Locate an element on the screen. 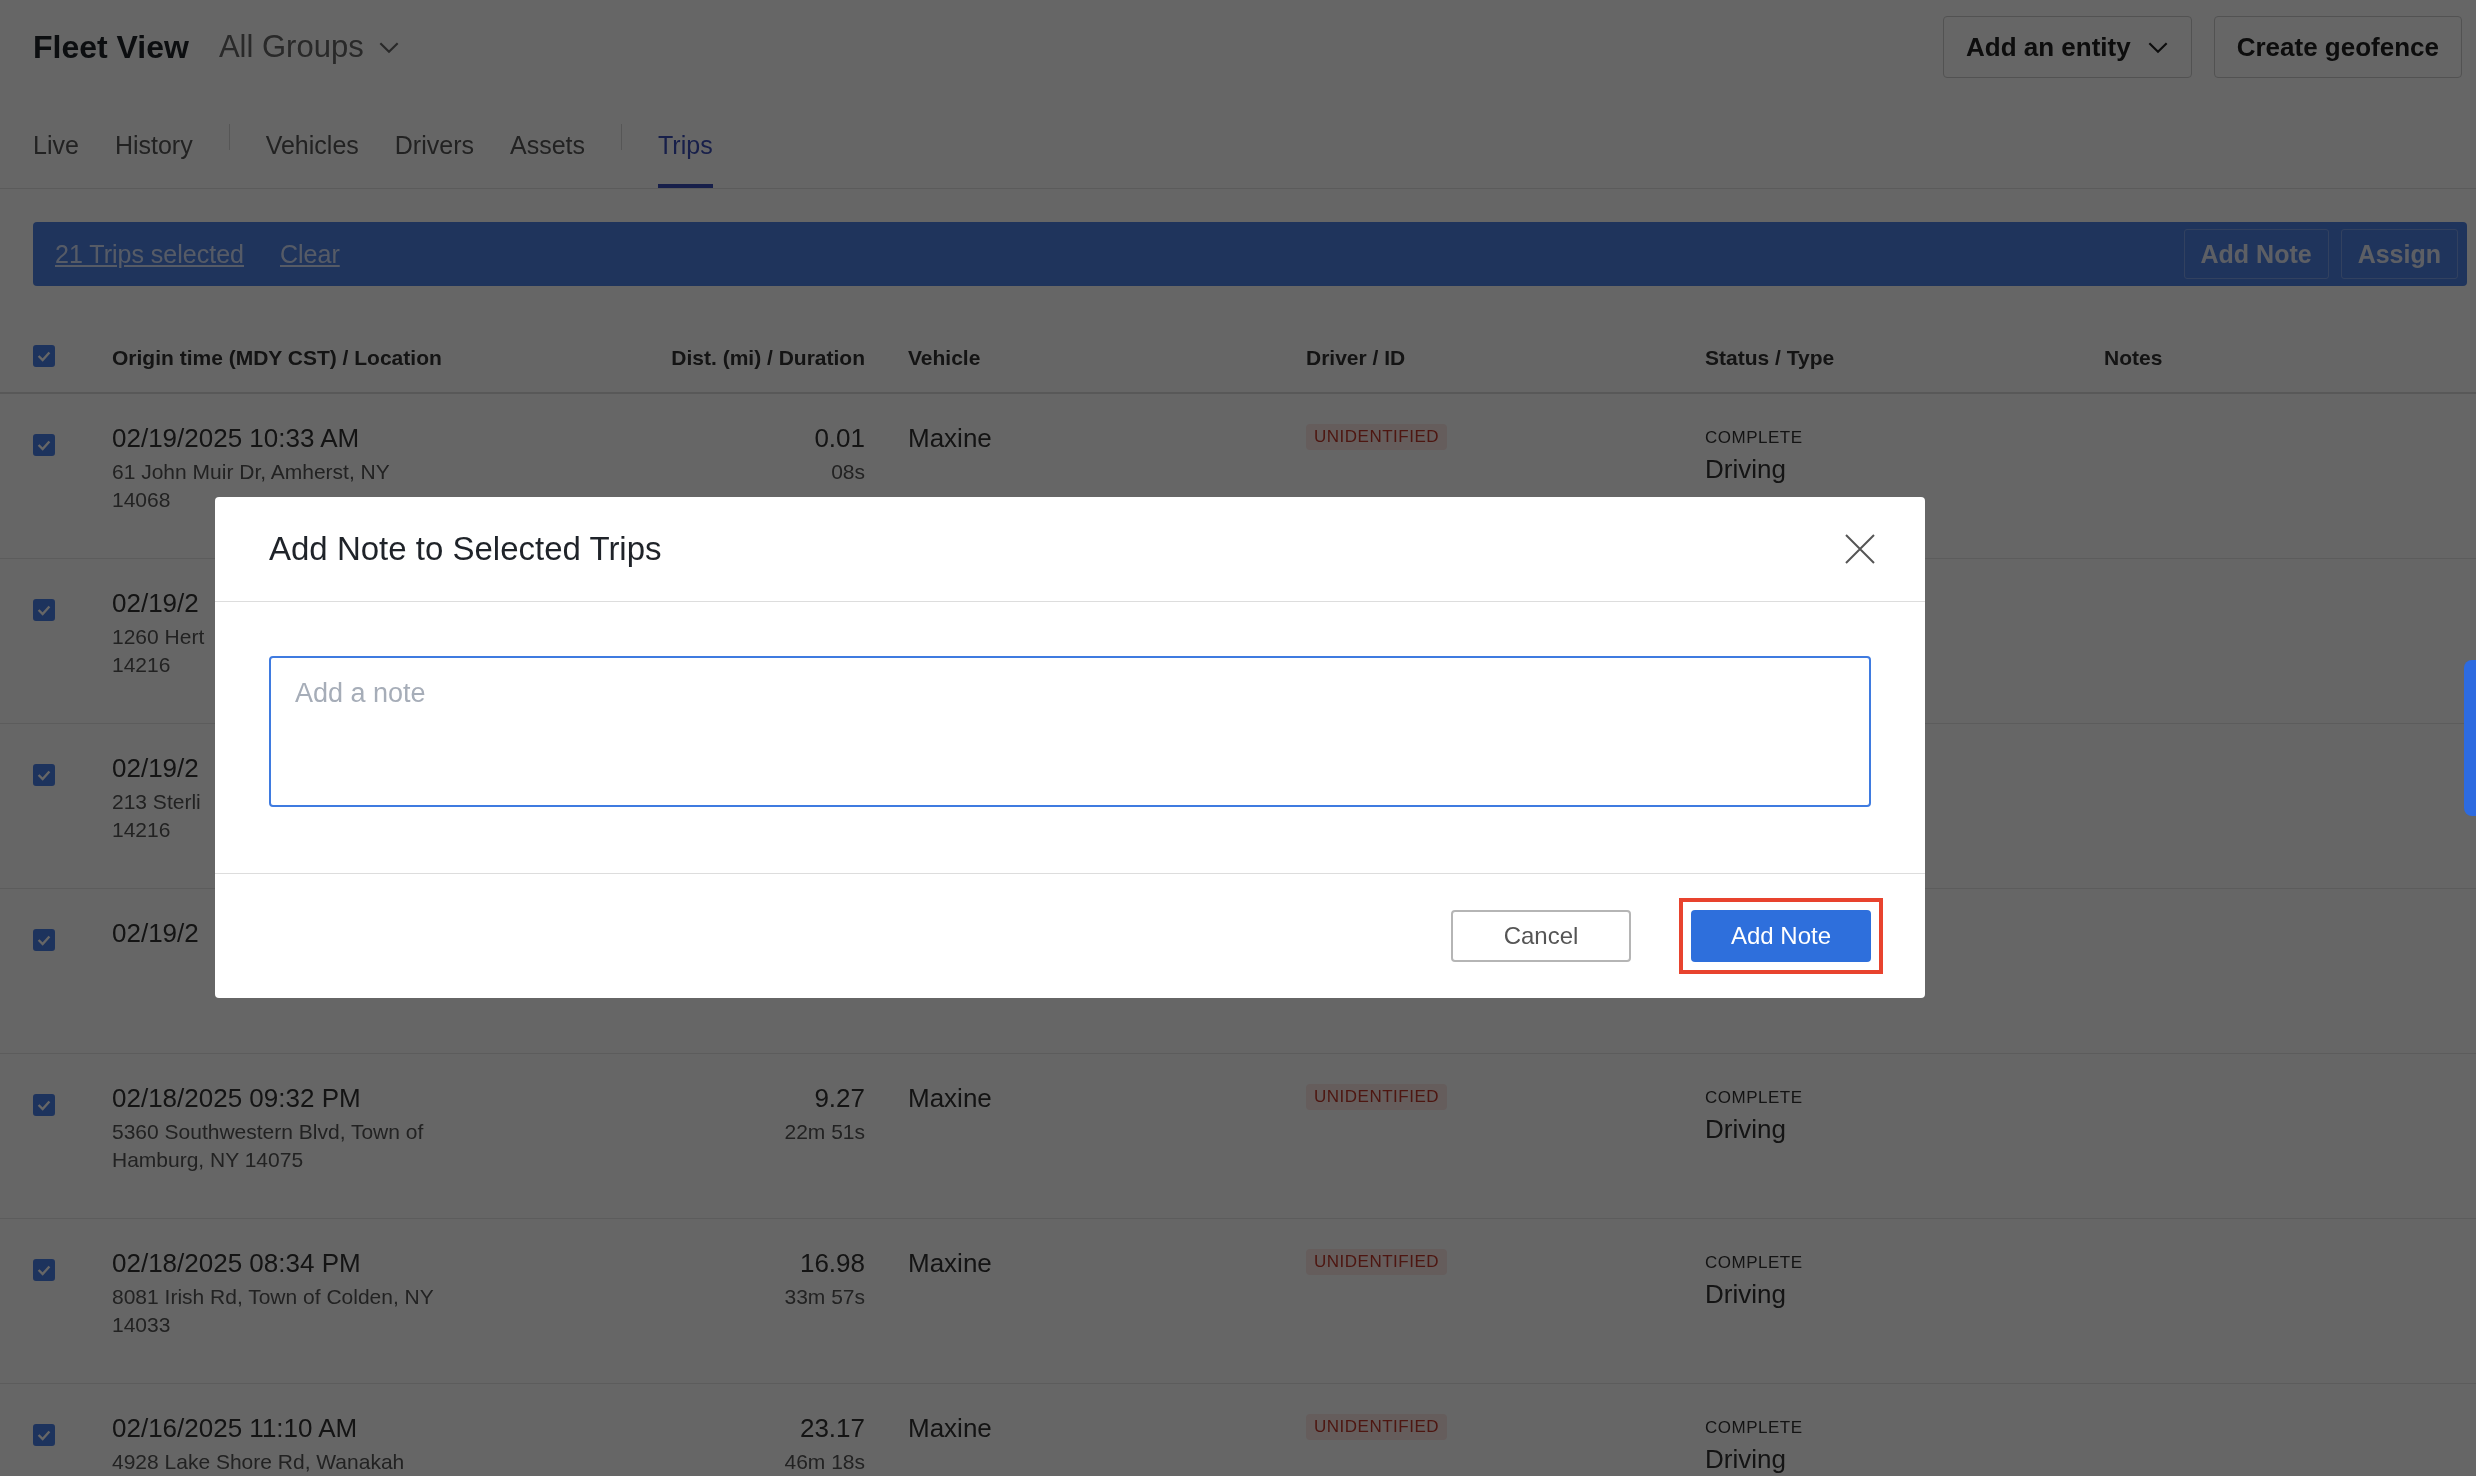 The height and width of the screenshot is (1476, 2476). column-header: Vehicle is located at coordinates (944, 358).